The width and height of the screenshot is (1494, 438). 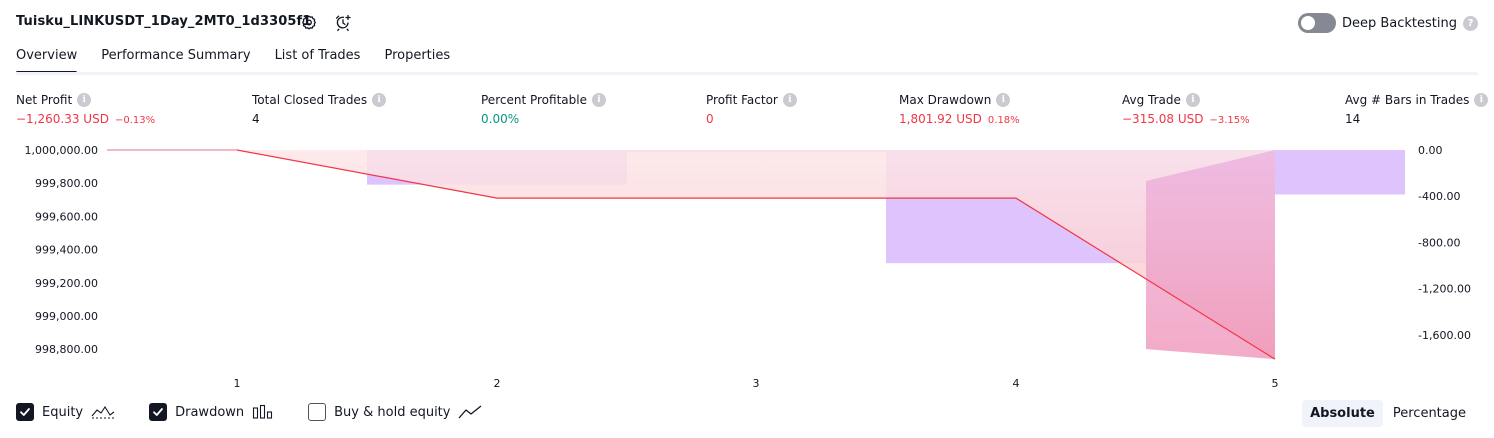 I want to click on legend-label: Drawdown, so click(x=210, y=412).